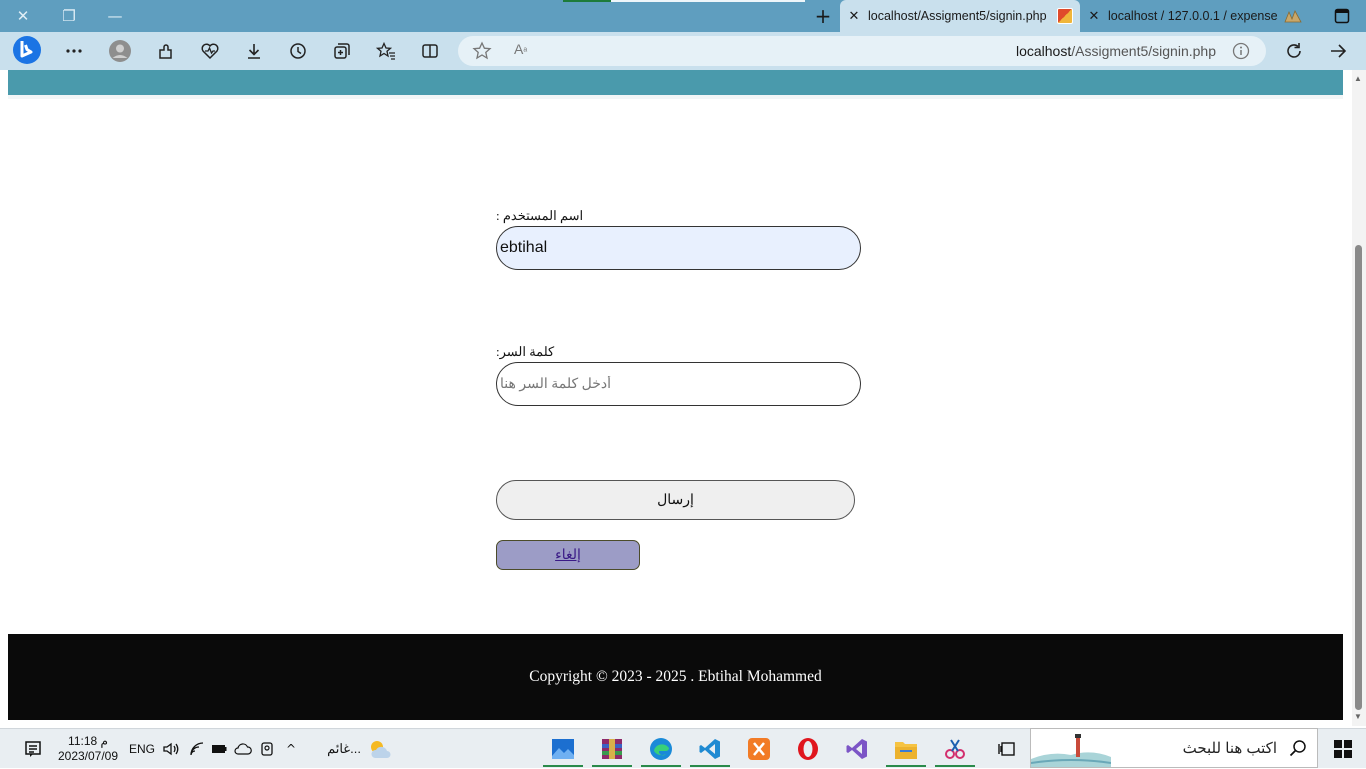 Image resolution: width=1366 pixels, height=769 pixels. Describe the element at coordinates (243, 749) in the screenshot. I see `onedrive-cloud-icon` at that location.